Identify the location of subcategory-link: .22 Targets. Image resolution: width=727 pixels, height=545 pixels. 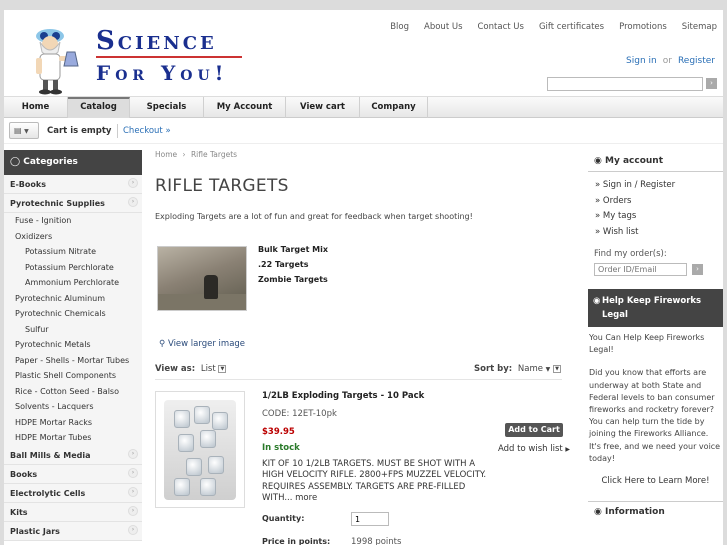
(283, 264).